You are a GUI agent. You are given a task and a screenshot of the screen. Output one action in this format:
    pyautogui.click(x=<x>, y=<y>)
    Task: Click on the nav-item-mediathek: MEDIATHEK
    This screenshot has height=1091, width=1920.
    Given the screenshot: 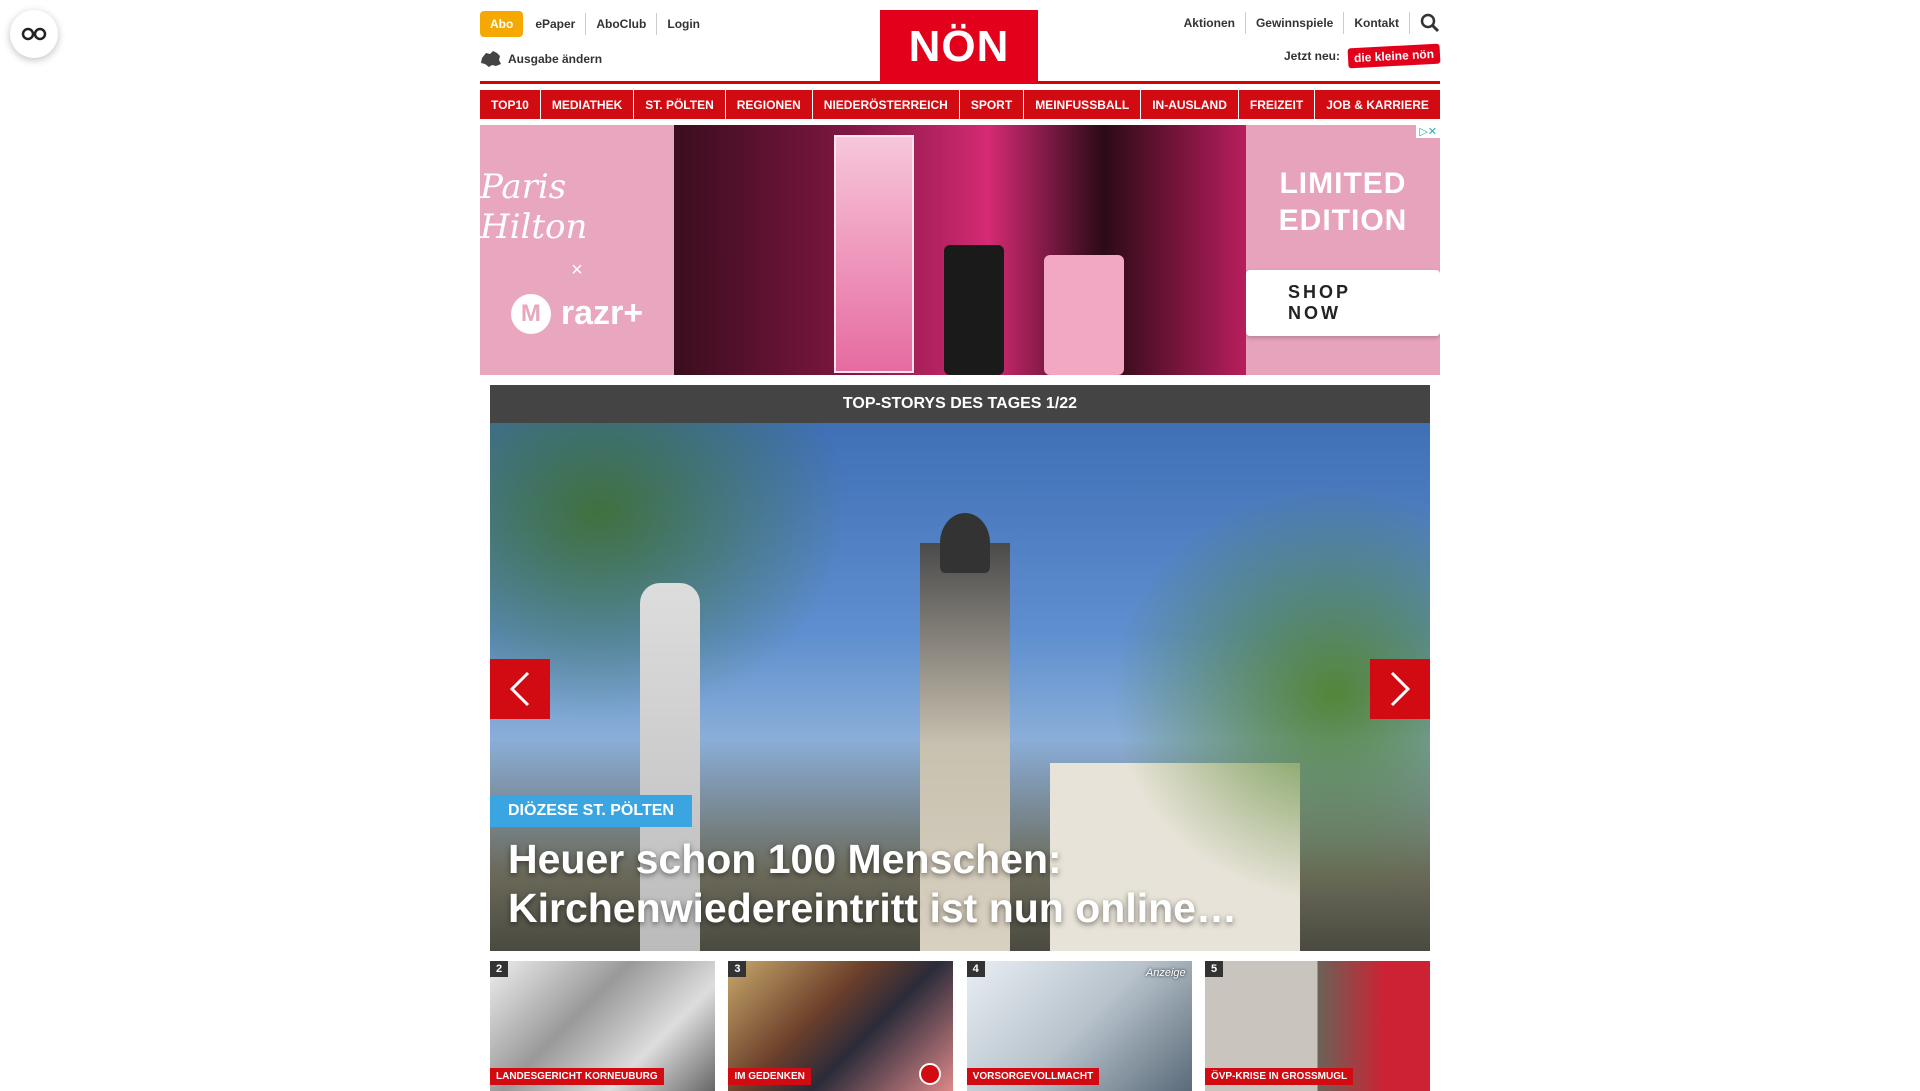 What is the action you would take?
    pyautogui.click(x=587, y=104)
    